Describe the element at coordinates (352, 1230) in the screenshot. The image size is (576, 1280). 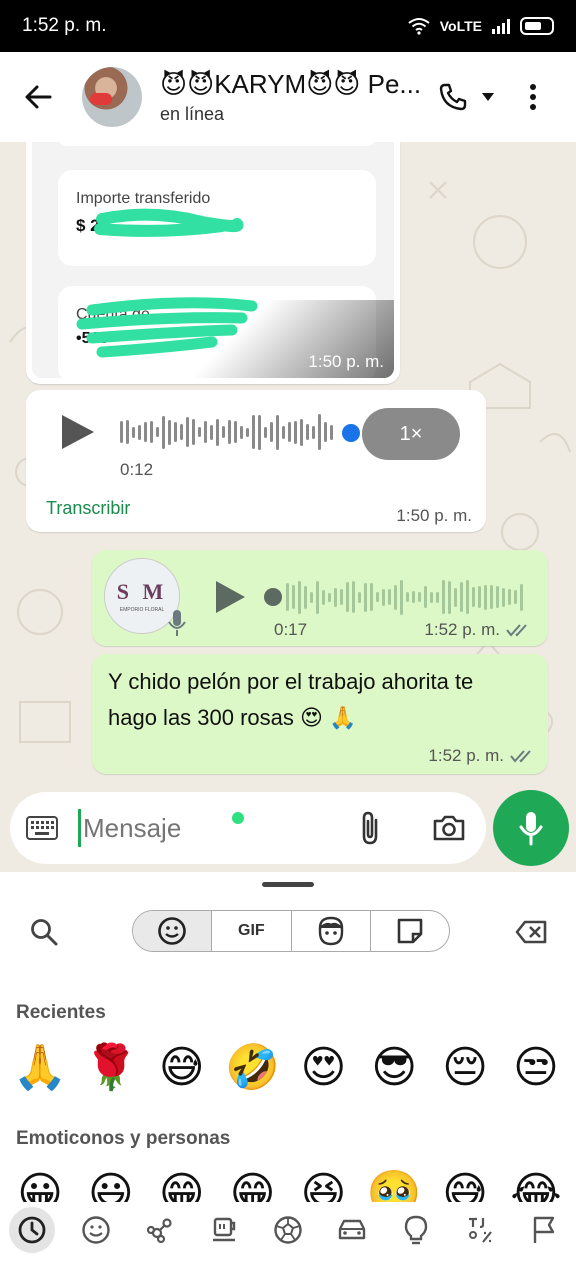
I see `category-travel` at that location.